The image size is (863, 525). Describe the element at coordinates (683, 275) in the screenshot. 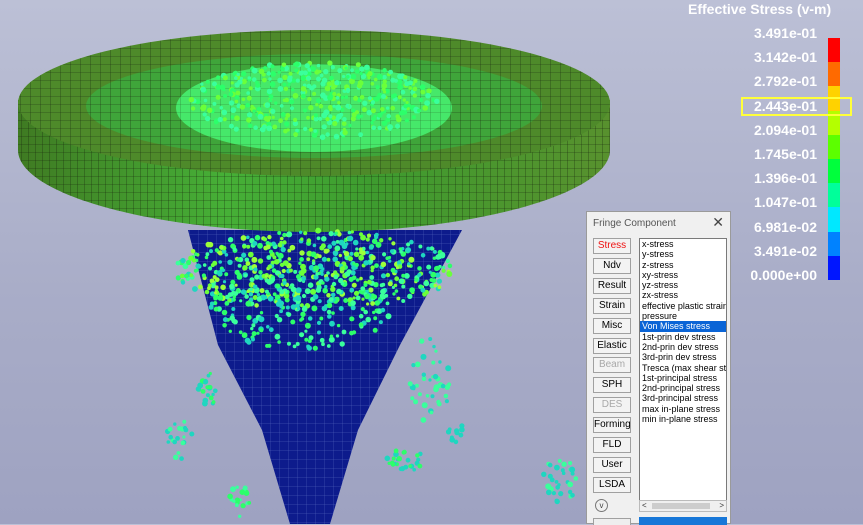

I see `component-item: xy-stress` at that location.